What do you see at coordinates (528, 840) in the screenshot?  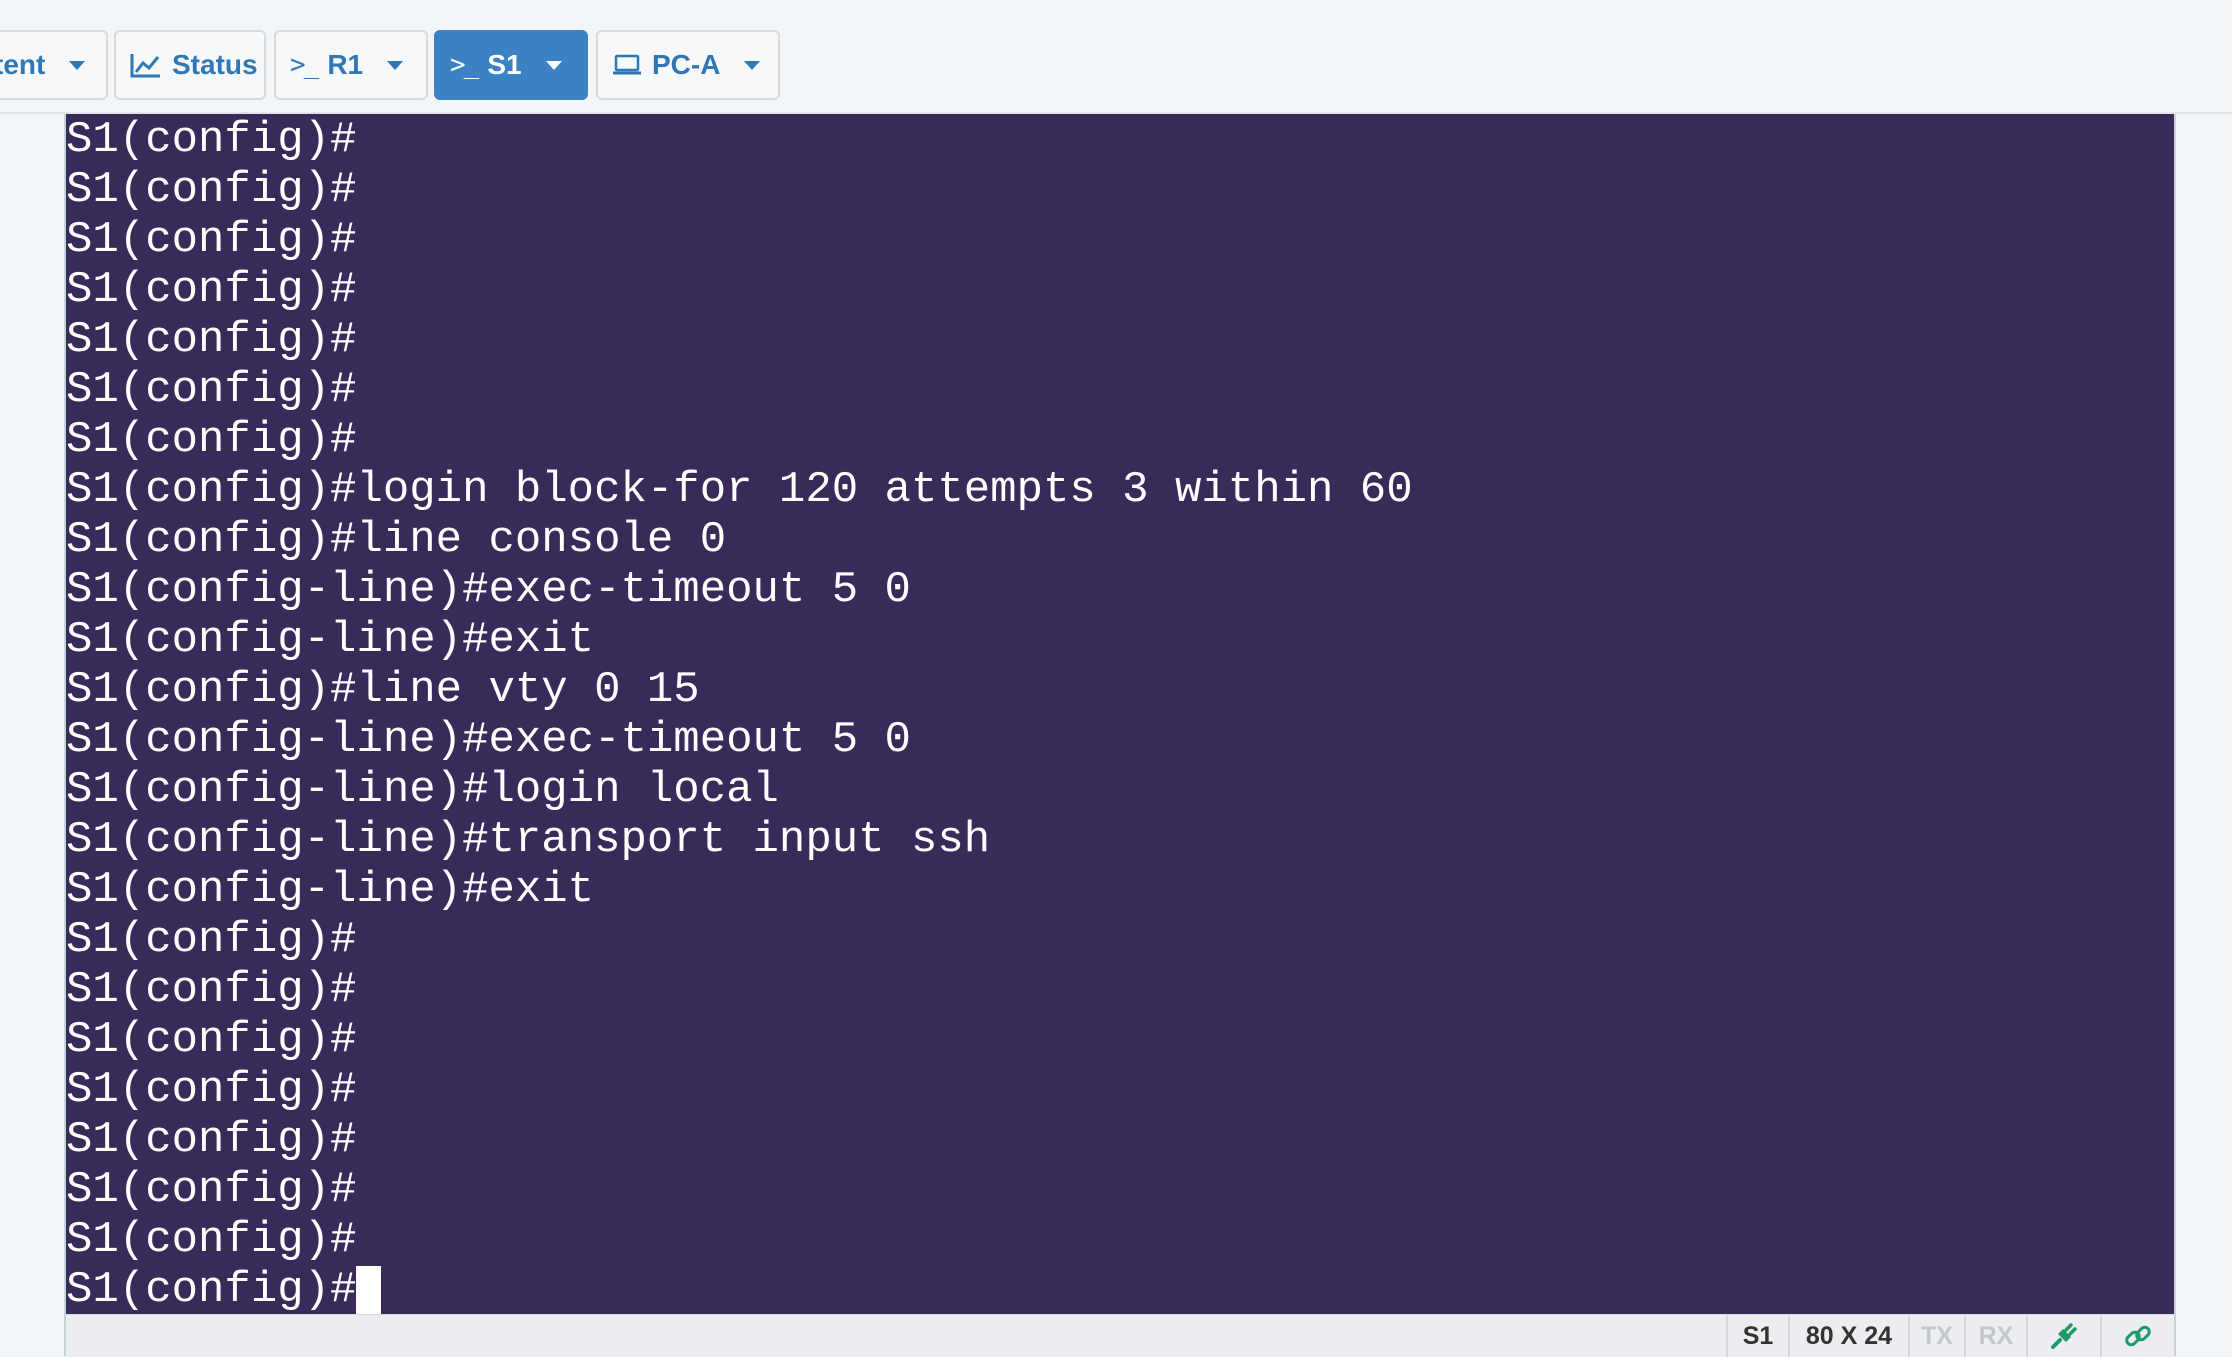 I see `terminal-line-text: S1(config-line)#transport input ssh` at bounding box center [528, 840].